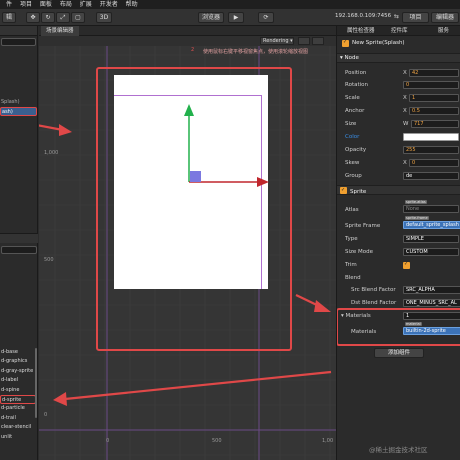 The height and width of the screenshot is (460, 460). Describe the element at coordinates (18, 437) in the screenshot. I see `asset-item: unlit` at that location.